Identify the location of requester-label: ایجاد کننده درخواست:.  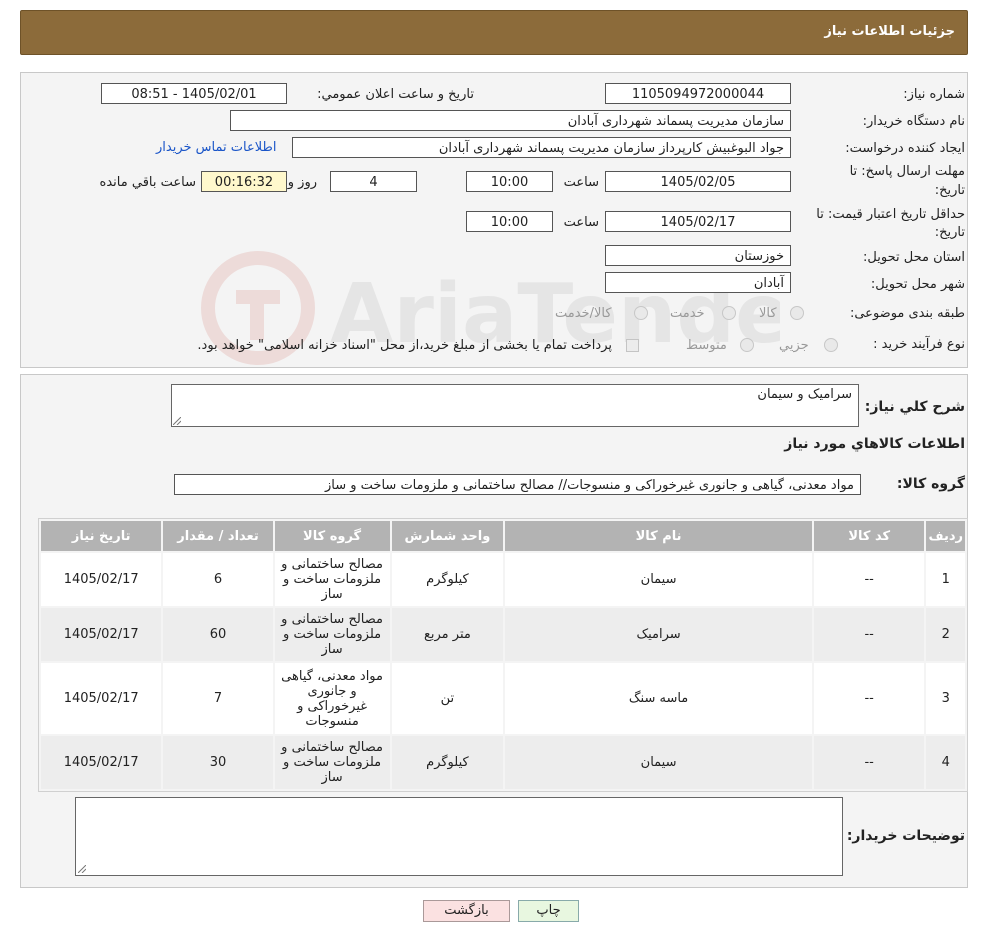
(905, 148).